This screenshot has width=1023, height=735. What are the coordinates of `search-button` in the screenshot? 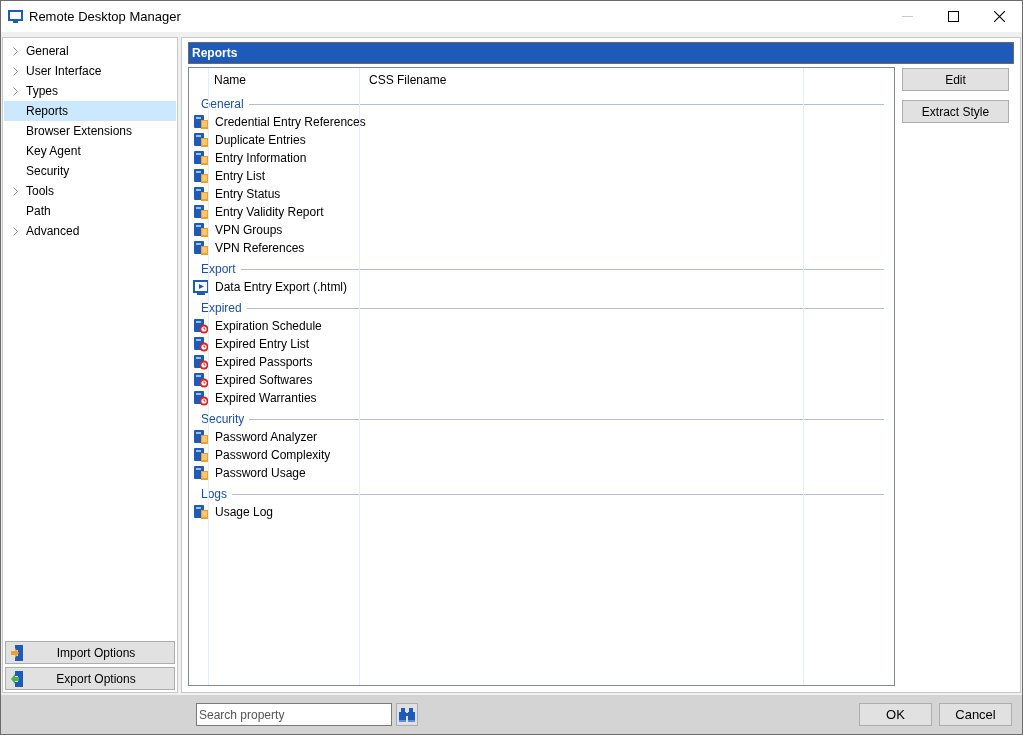 It's located at (407, 714).